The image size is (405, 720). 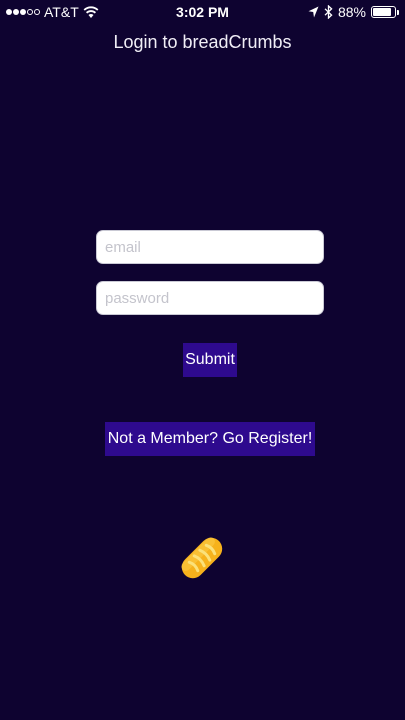 What do you see at coordinates (202, 558) in the screenshot?
I see `bread-loaf-icon` at bounding box center [202, 558].